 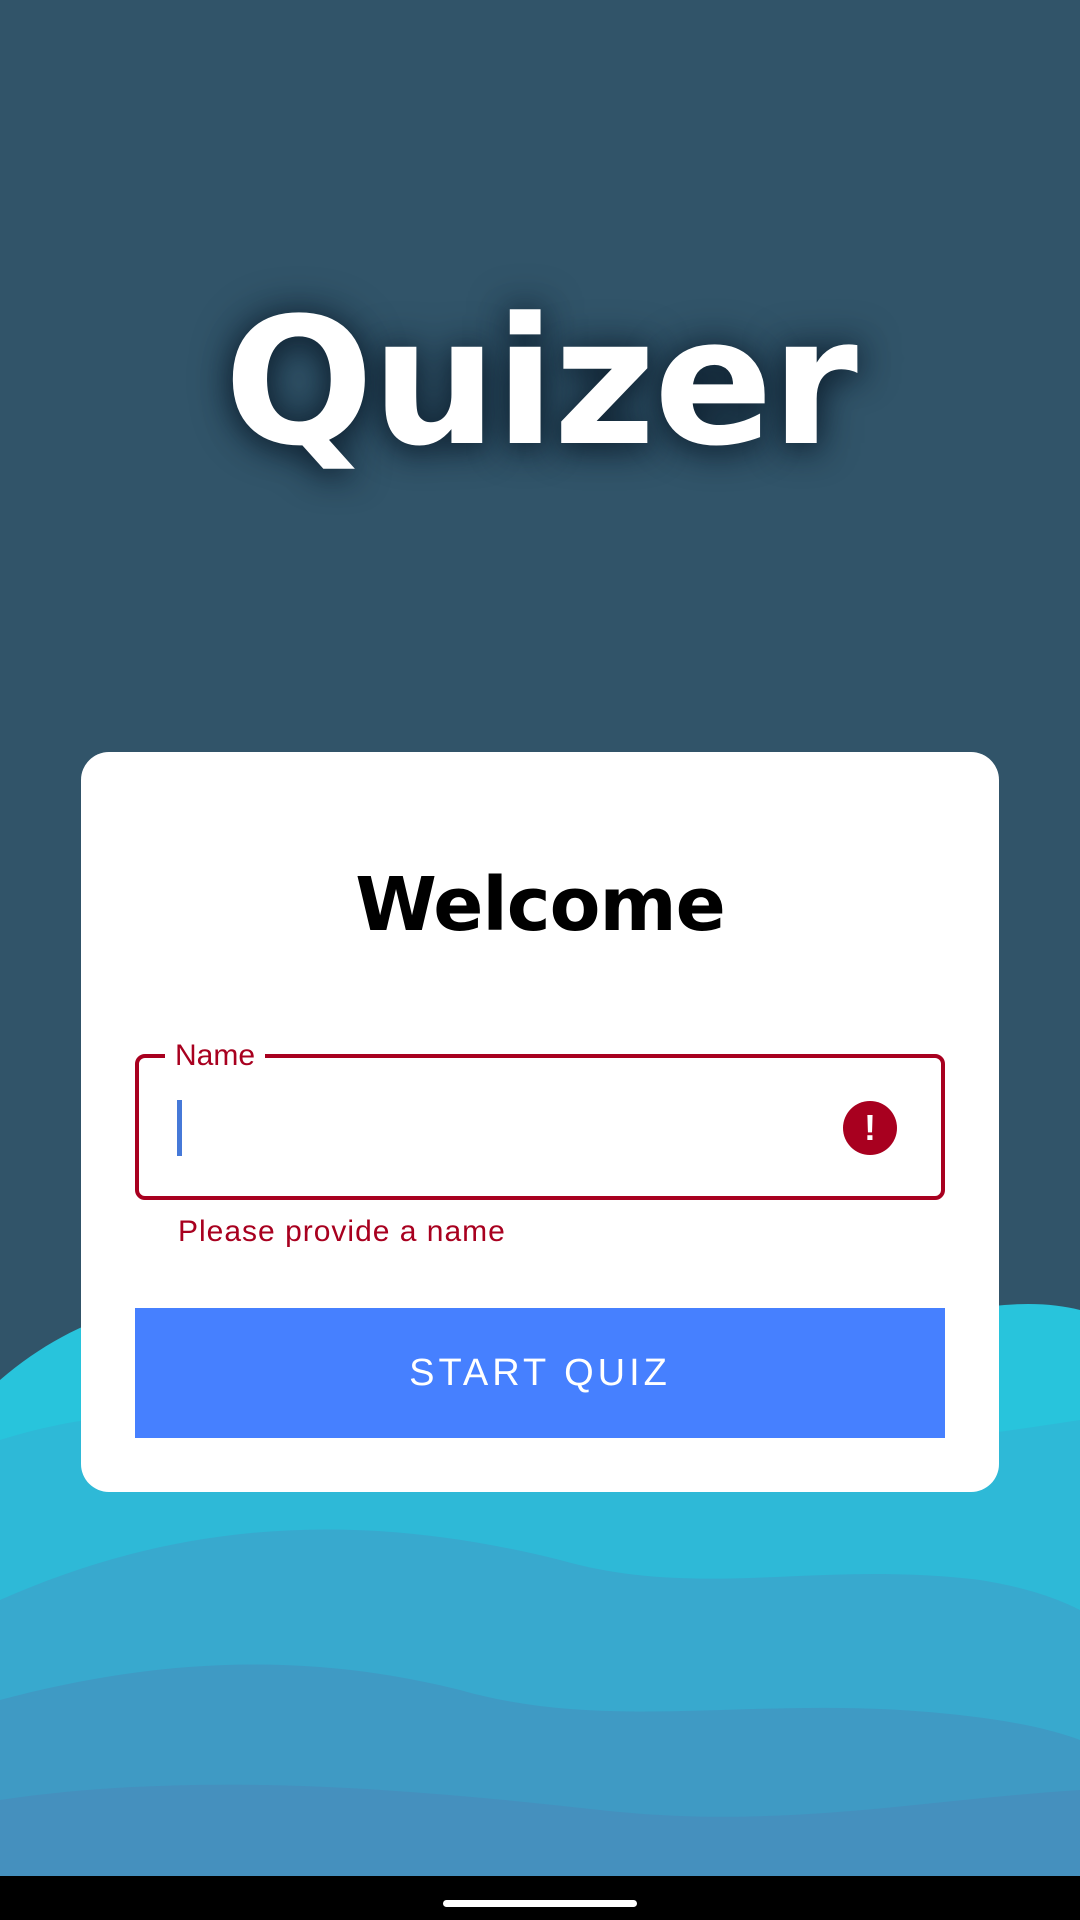 I want to click on gesture-handle, so click(x=540, y=1903).